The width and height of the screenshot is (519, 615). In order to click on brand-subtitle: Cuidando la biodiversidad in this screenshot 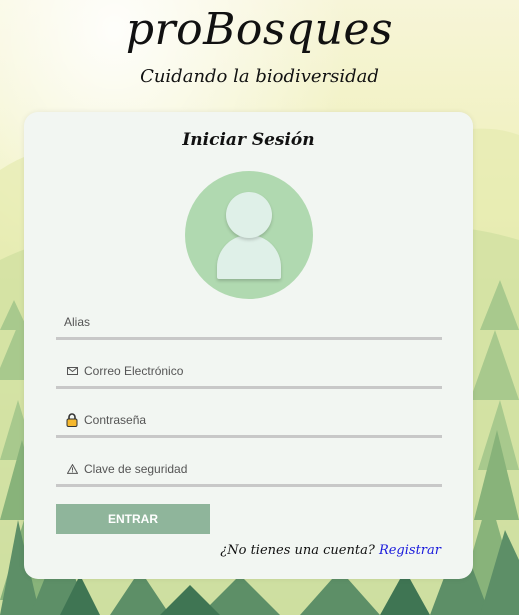, I will do `click(259, 76)`.